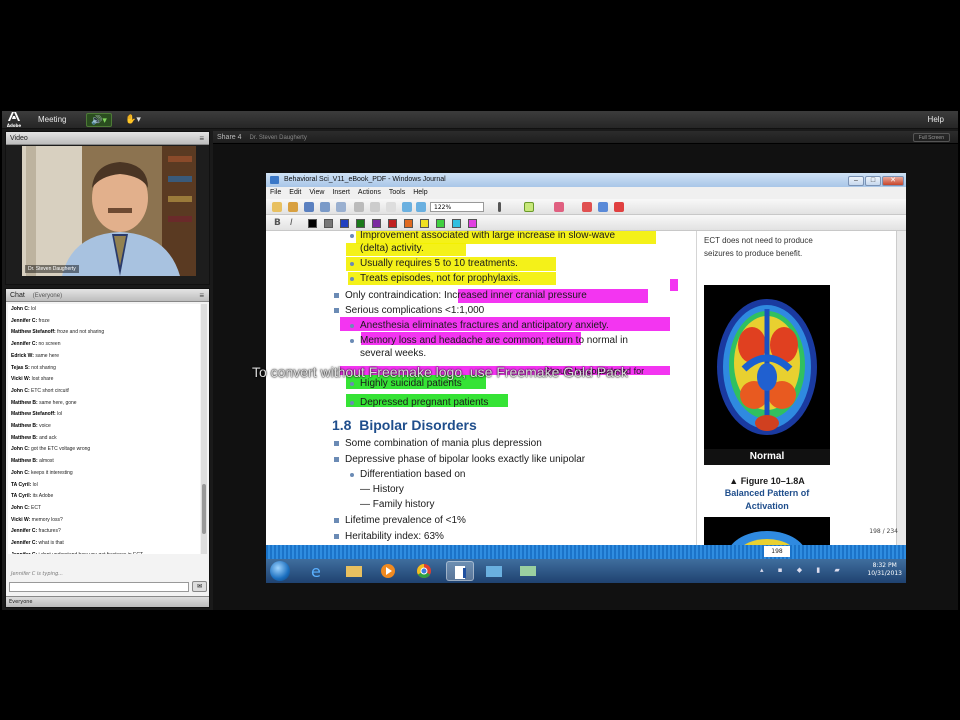  I want to click on scroll-thumb, so click(204, 509).